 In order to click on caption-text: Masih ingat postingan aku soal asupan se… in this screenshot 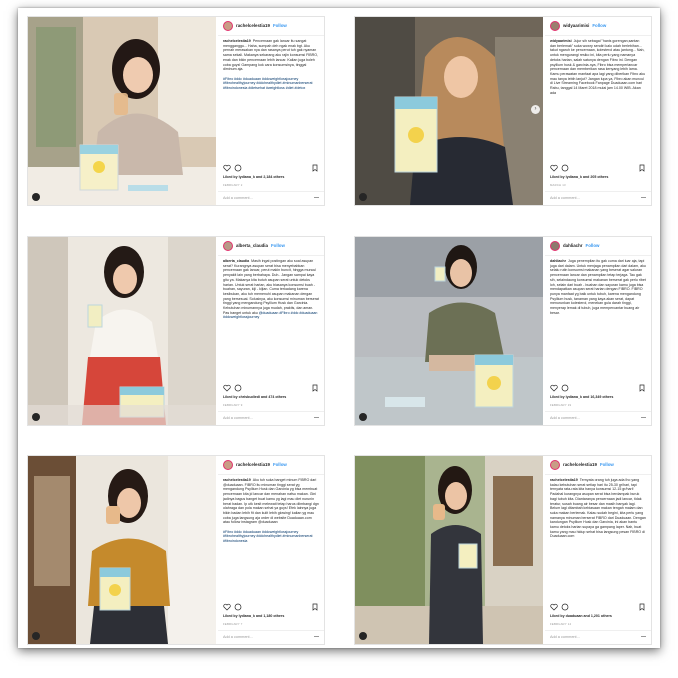, I will do `click(271, 287)`.